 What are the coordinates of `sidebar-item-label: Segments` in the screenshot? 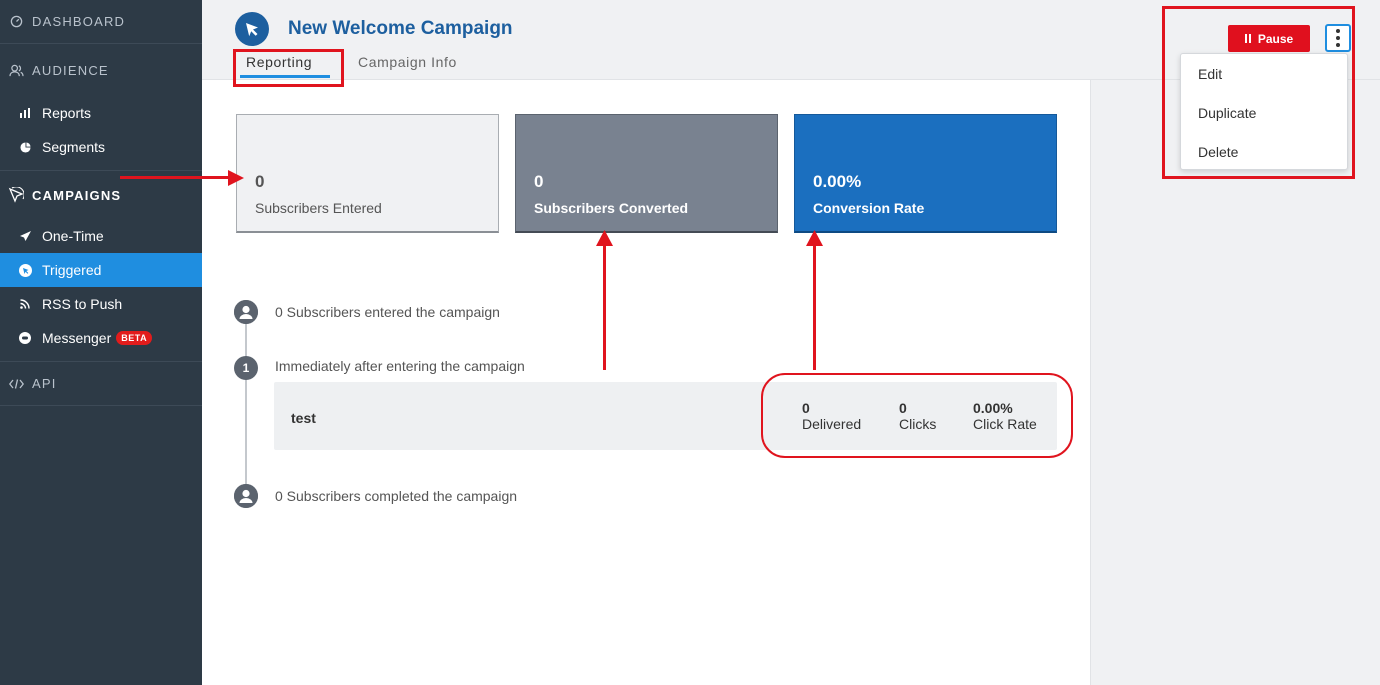 It's located at (74, 147).